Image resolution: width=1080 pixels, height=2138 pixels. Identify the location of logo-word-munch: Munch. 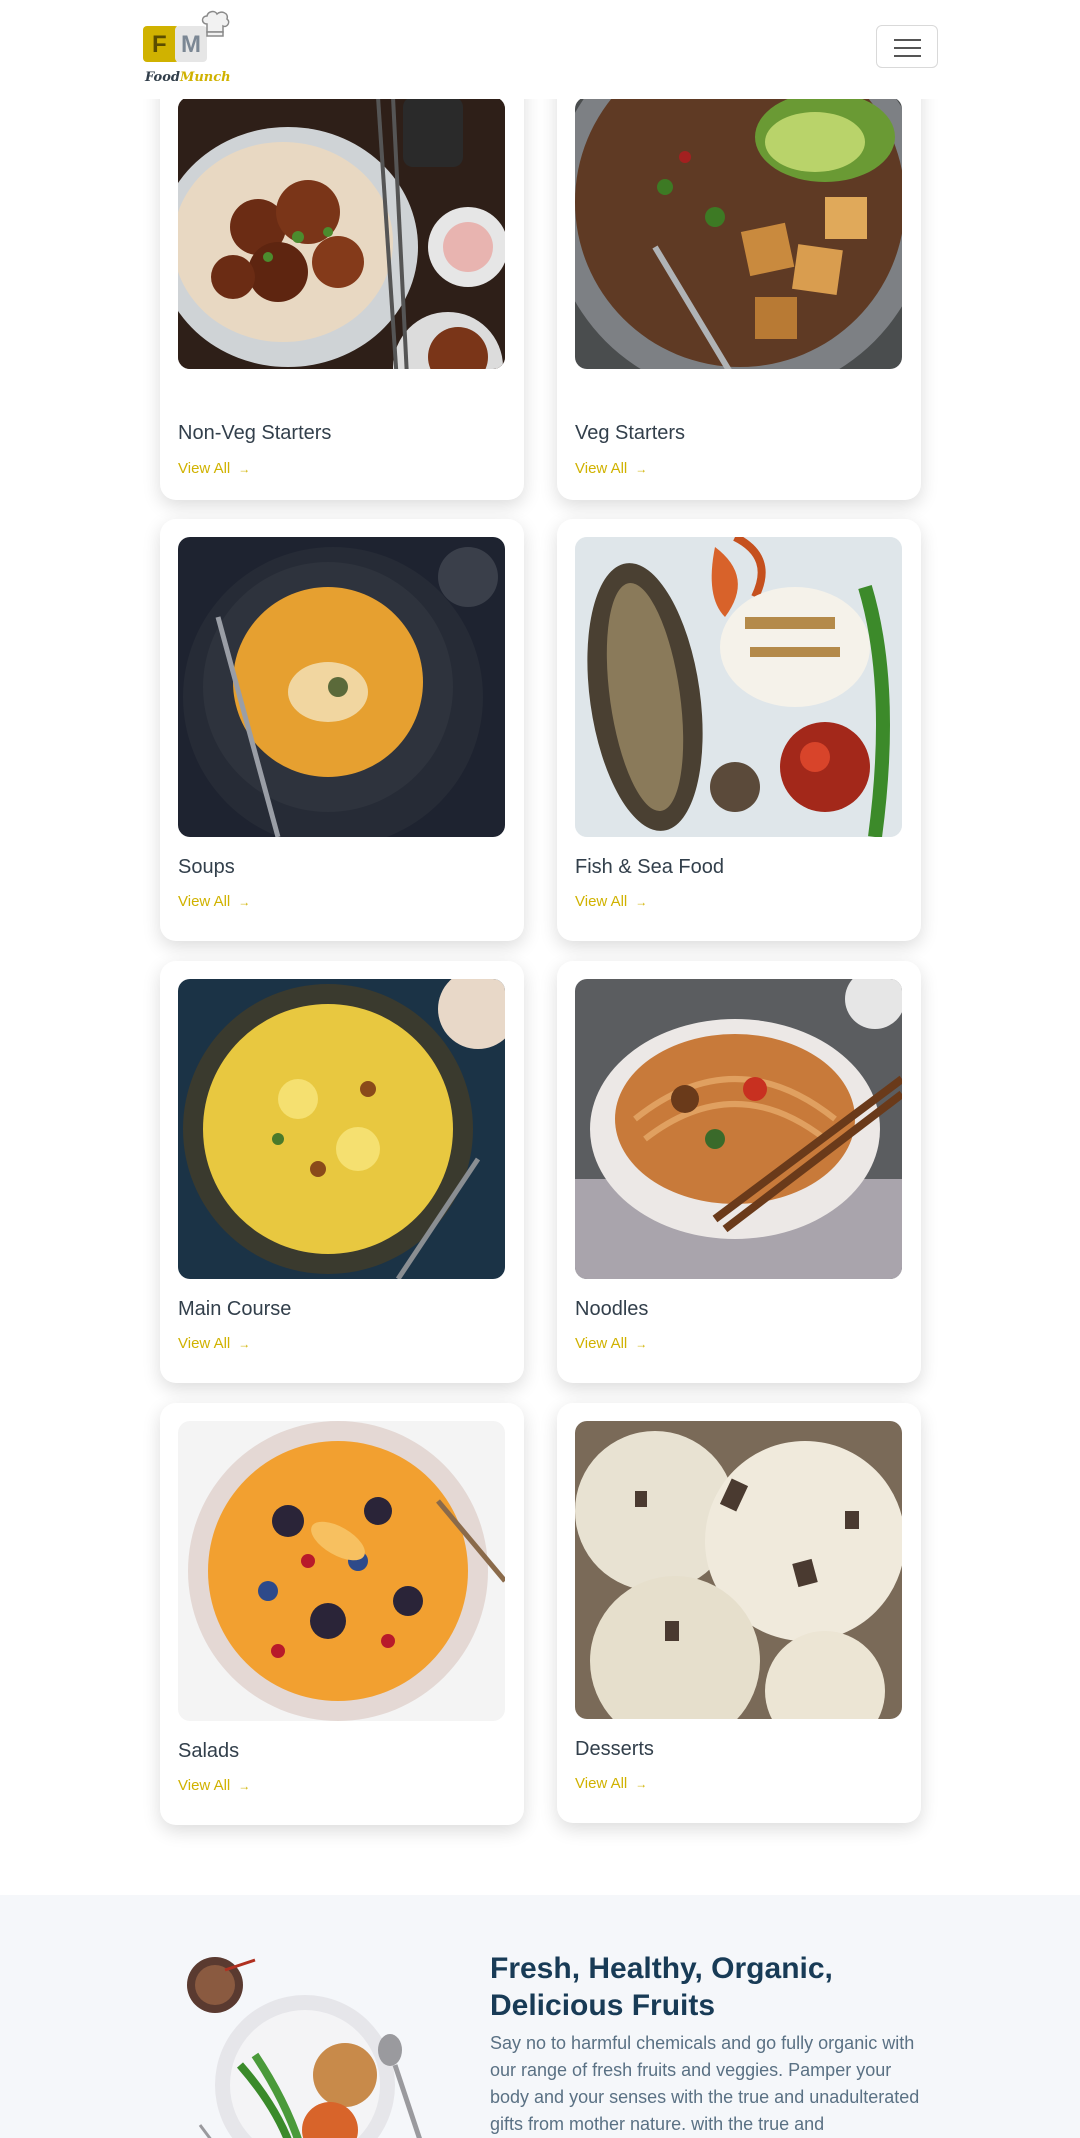
(205, 77).